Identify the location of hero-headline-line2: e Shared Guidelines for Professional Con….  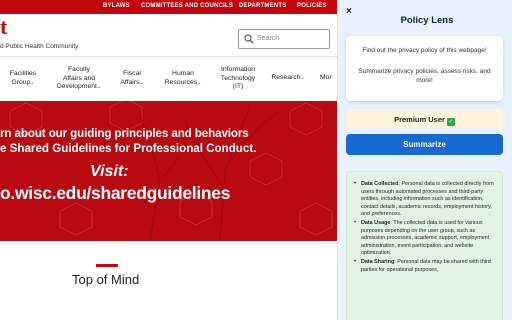
(128, 148).